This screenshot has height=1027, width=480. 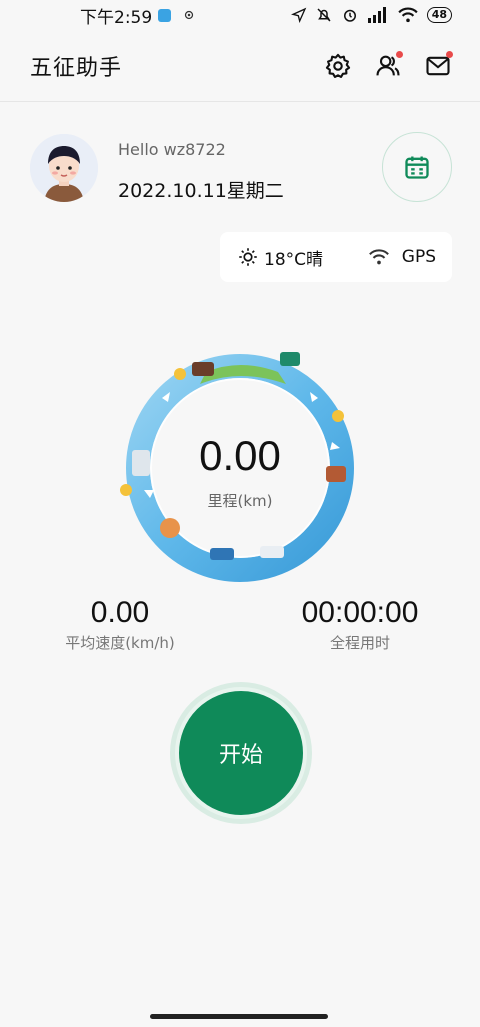 What do you see at coordinates (172, 149) in the screenshot?
I see `greeting-text: Hello wz8722` at bounding box center [172, 149].